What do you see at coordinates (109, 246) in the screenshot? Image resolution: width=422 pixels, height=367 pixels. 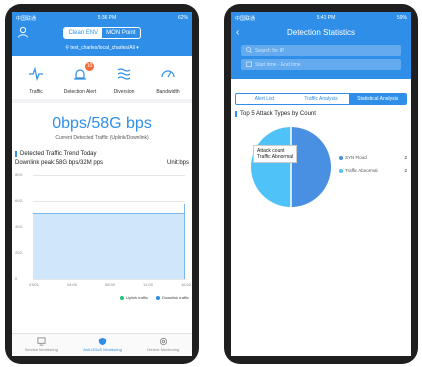 I see `downlink-area` at bounding box center [109, 246].